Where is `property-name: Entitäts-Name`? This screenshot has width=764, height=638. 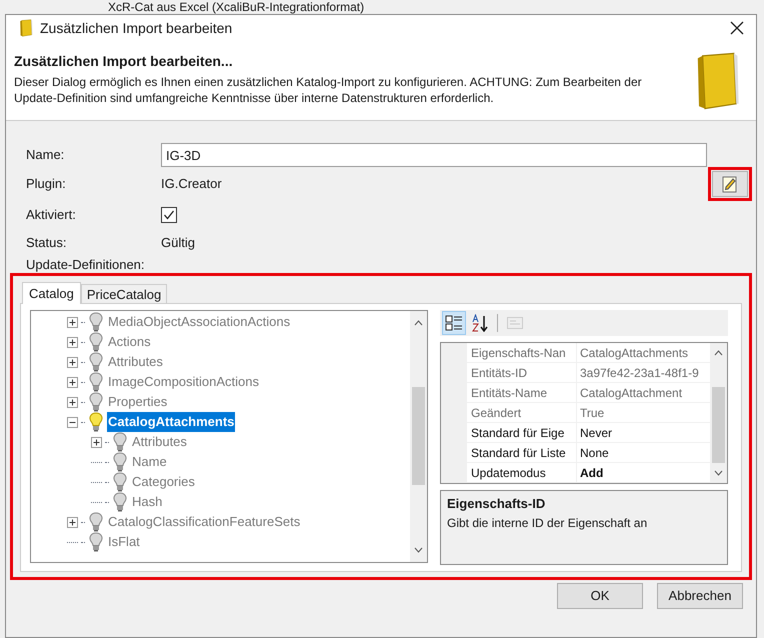 property-name: Entitäts-Name is located at coordinates (522, 392).